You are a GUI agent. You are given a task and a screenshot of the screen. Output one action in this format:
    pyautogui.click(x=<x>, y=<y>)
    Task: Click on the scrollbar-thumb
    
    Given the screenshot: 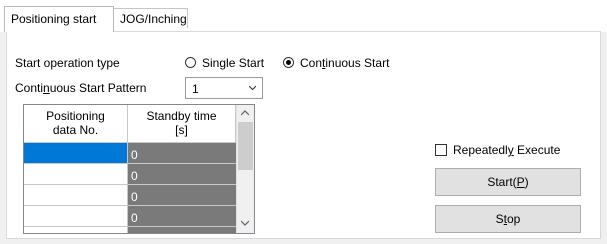 What is the action you would take?
    pyautogui.click(x=245, y=146)
    